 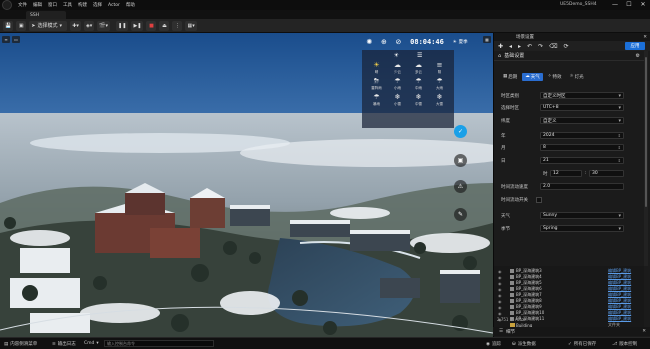 I want to click on weather-option-heavy-snow: ❄ 大雪, so click(x=439, y=100).